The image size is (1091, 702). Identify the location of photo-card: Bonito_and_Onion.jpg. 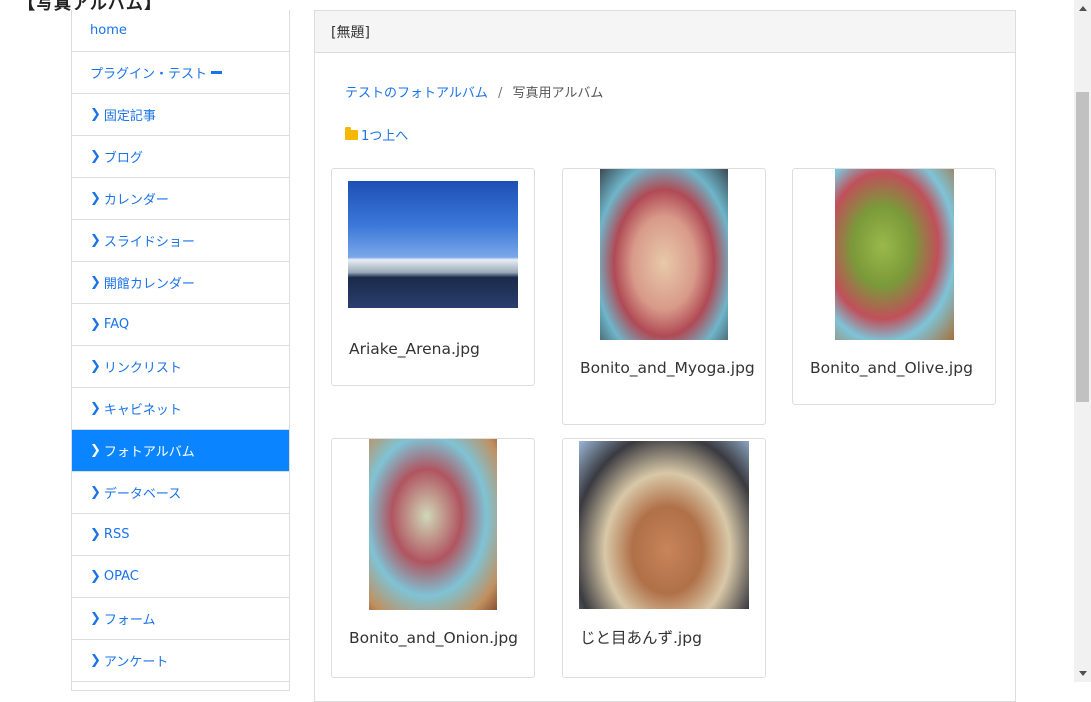
(433, 558).